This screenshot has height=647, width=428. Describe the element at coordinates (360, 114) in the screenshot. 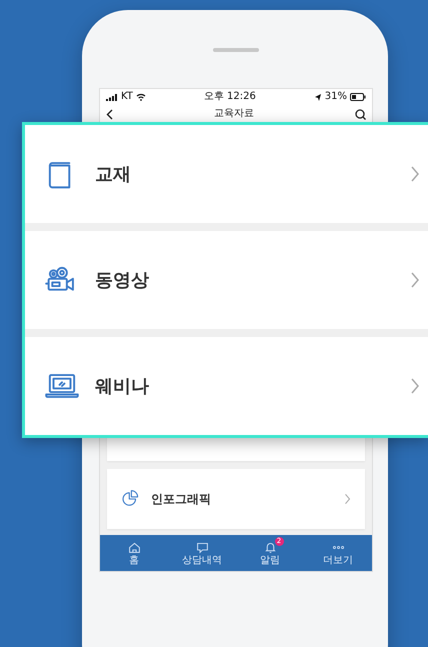

I see `search-icon` at that location.